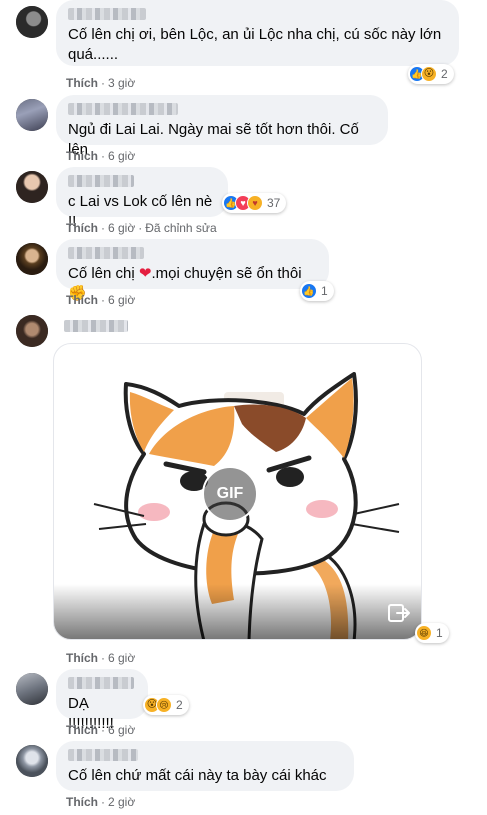 This screenshot has height=815, width=487. I want to click on comment-actions: Thích · 3 giờ, so click(101, 83).